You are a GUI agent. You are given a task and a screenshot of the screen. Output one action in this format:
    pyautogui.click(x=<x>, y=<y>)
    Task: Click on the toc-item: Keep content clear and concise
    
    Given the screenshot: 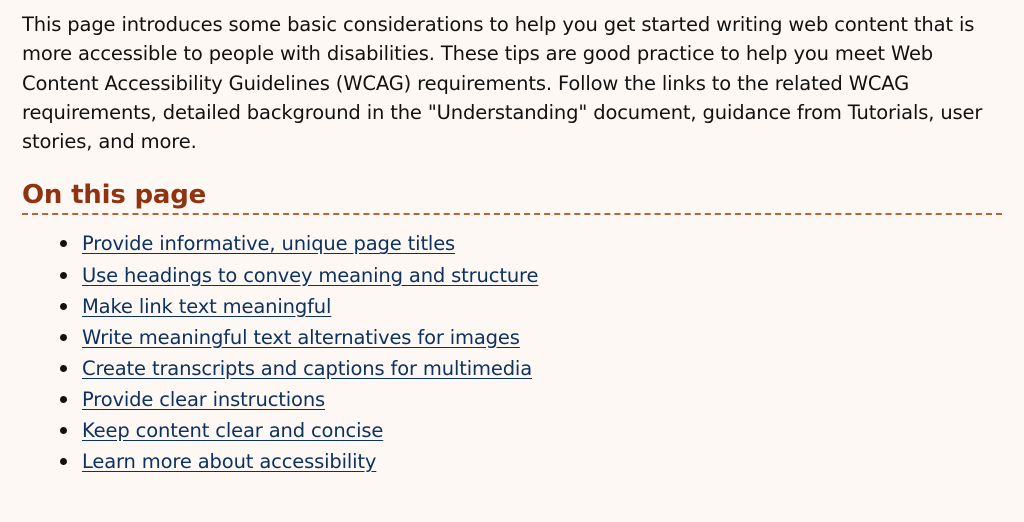 What is the action you would take?
    pyautogui.click(x=531, y=430)
    